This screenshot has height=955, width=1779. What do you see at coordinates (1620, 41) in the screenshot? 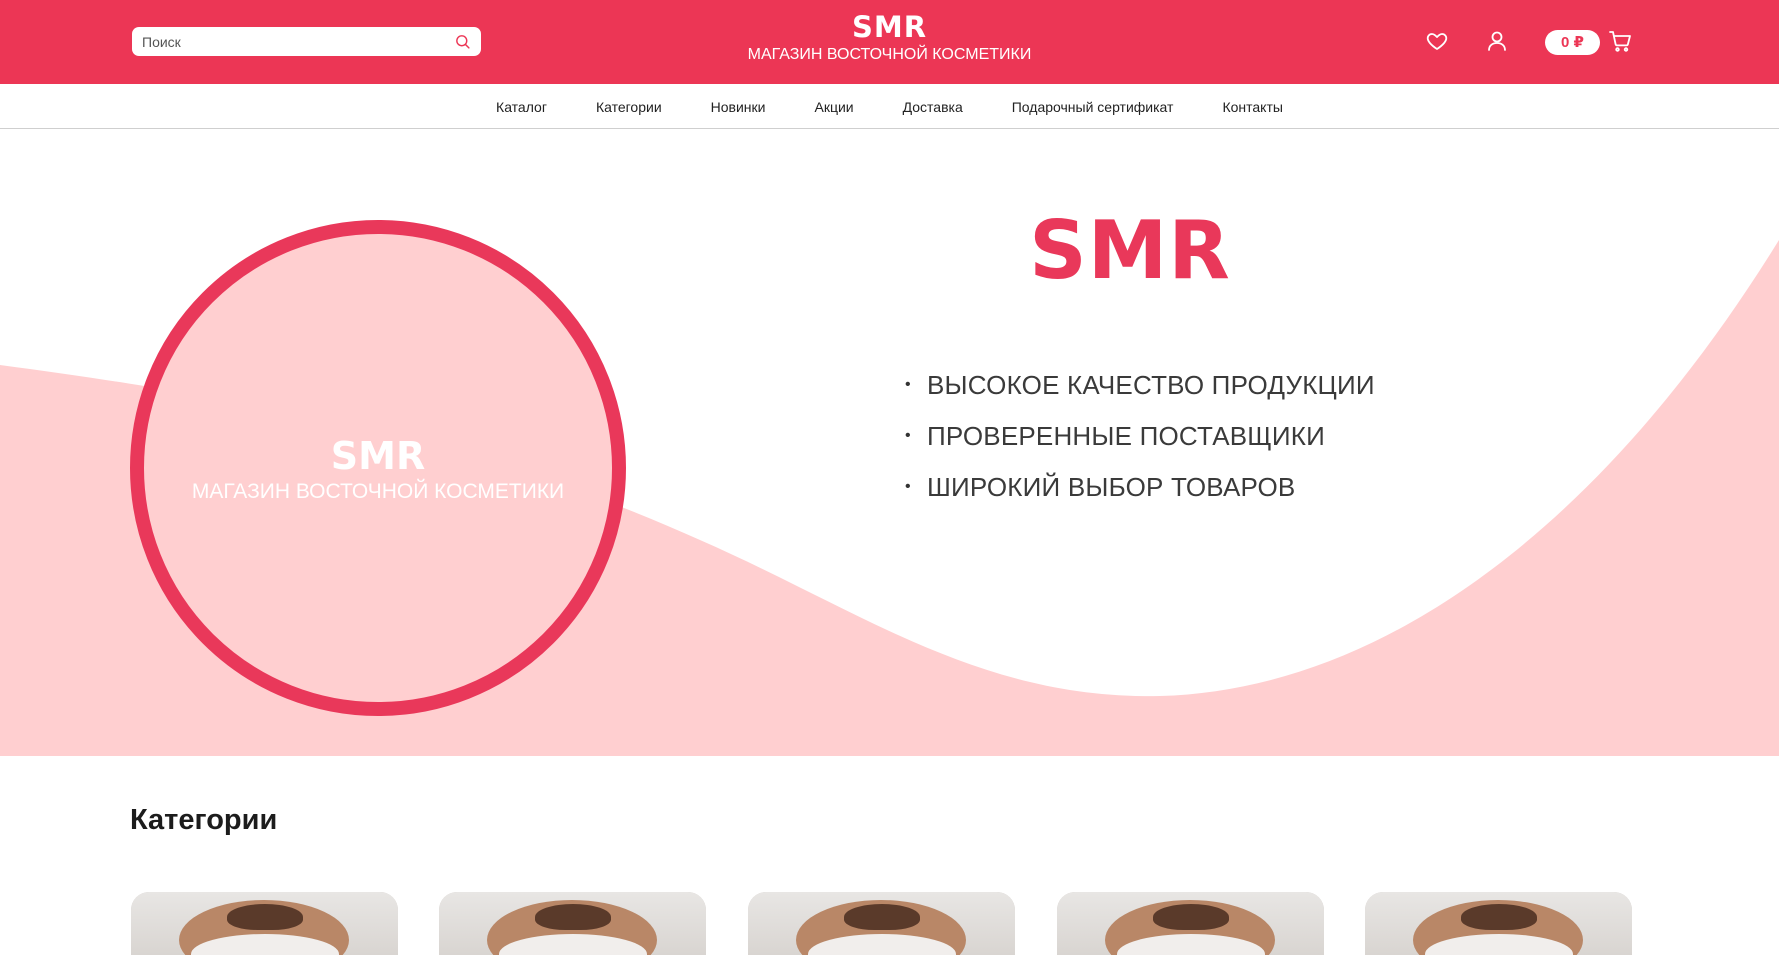
I see `cart-icon` at bounding box center [1620, 41].